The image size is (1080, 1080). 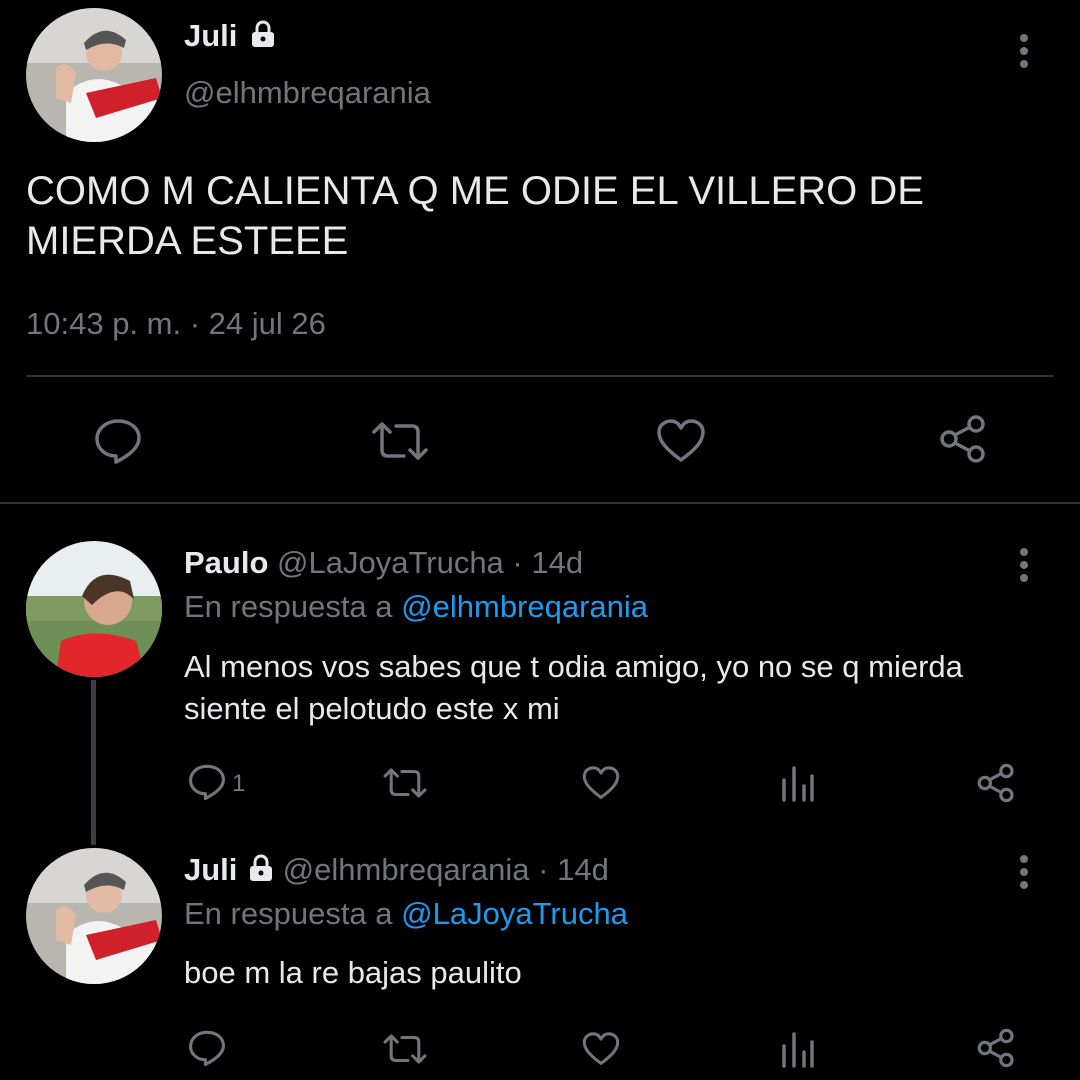 I want to click on reply-context: En respuesta a @LaJoyaTrucha, so click(x=406, y=914).